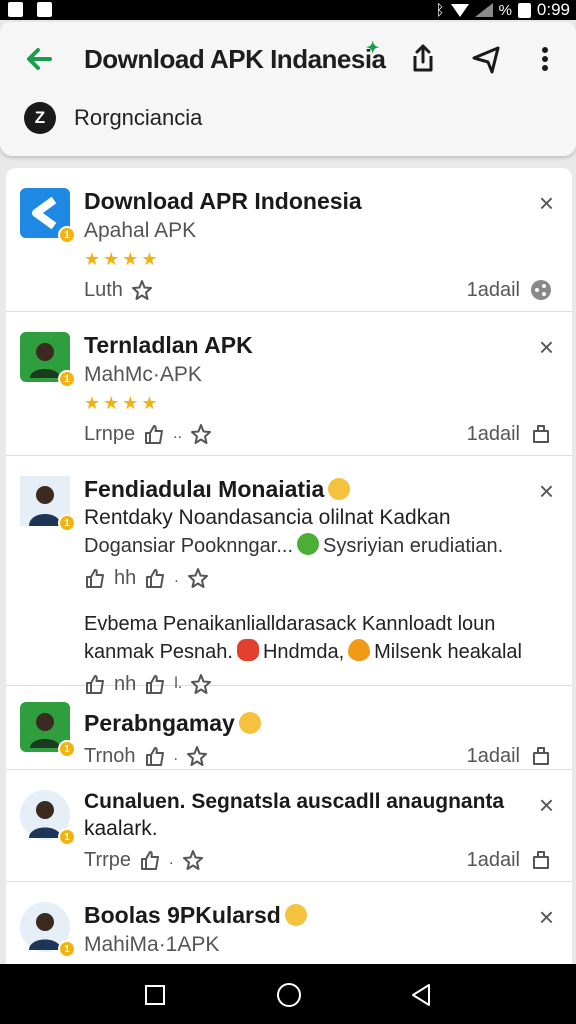 The image size is (576, 1024). Describe the element at coordinates (121, 828) in the screenshot. I see `item-title-cont: kaalark.` at that location.